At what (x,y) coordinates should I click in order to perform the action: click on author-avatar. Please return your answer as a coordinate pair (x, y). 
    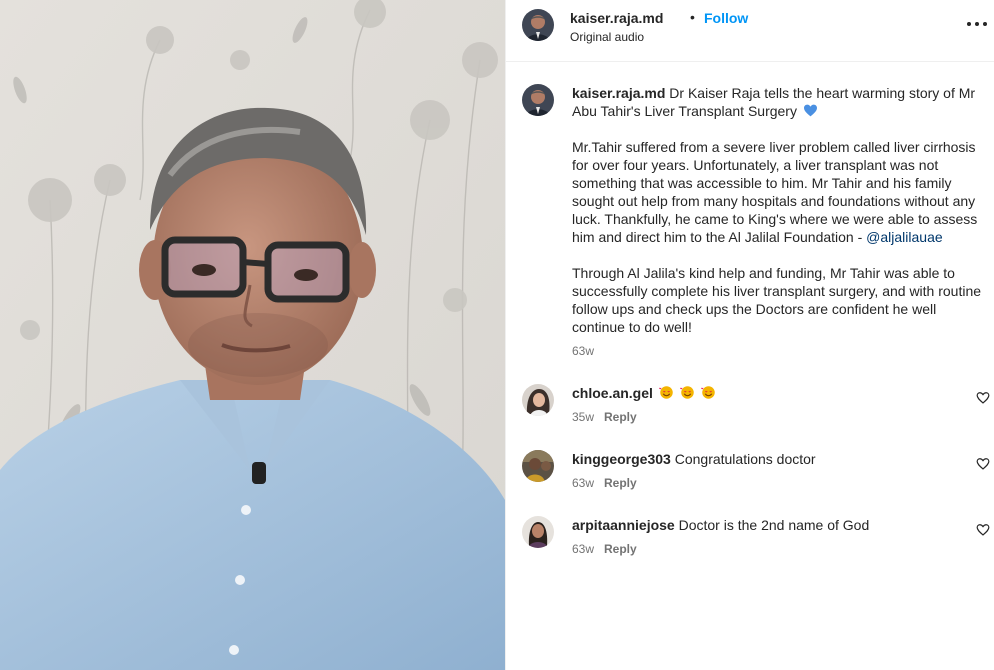
    Looking at the image, I should click on (538, 25).